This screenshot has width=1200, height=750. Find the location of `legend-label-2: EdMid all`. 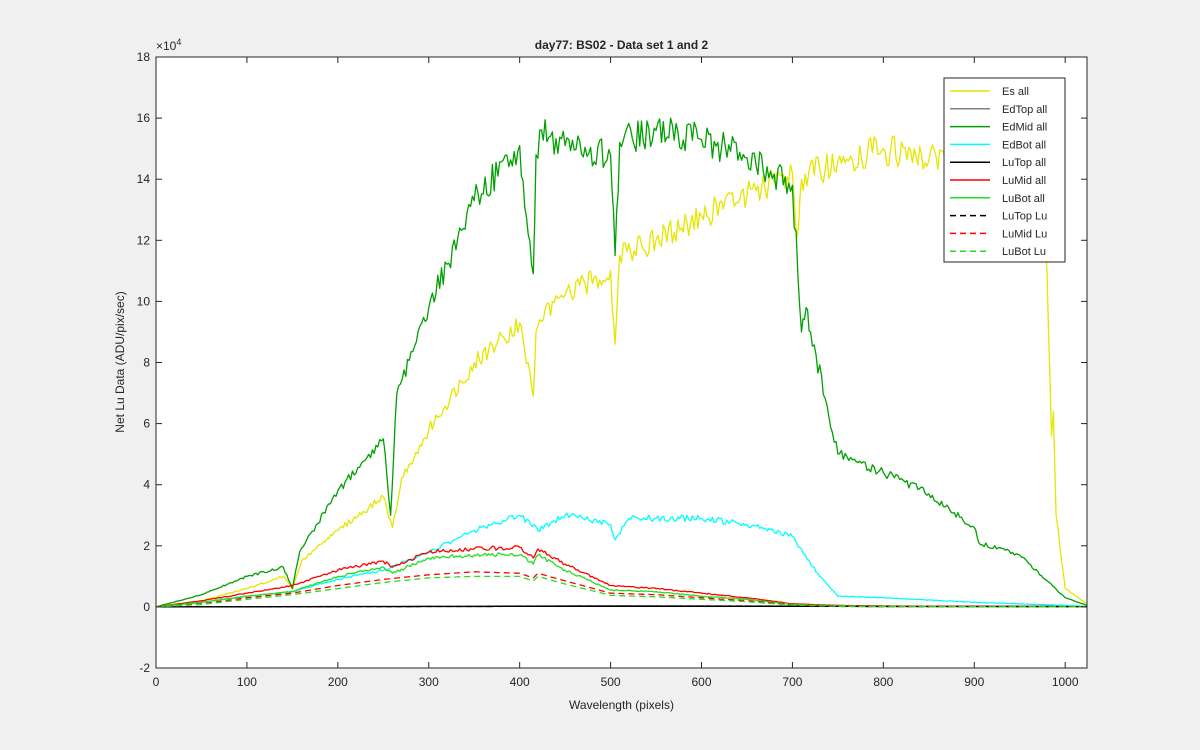

legend-label-2: EdMid all is located at coordinates (1024, 128).